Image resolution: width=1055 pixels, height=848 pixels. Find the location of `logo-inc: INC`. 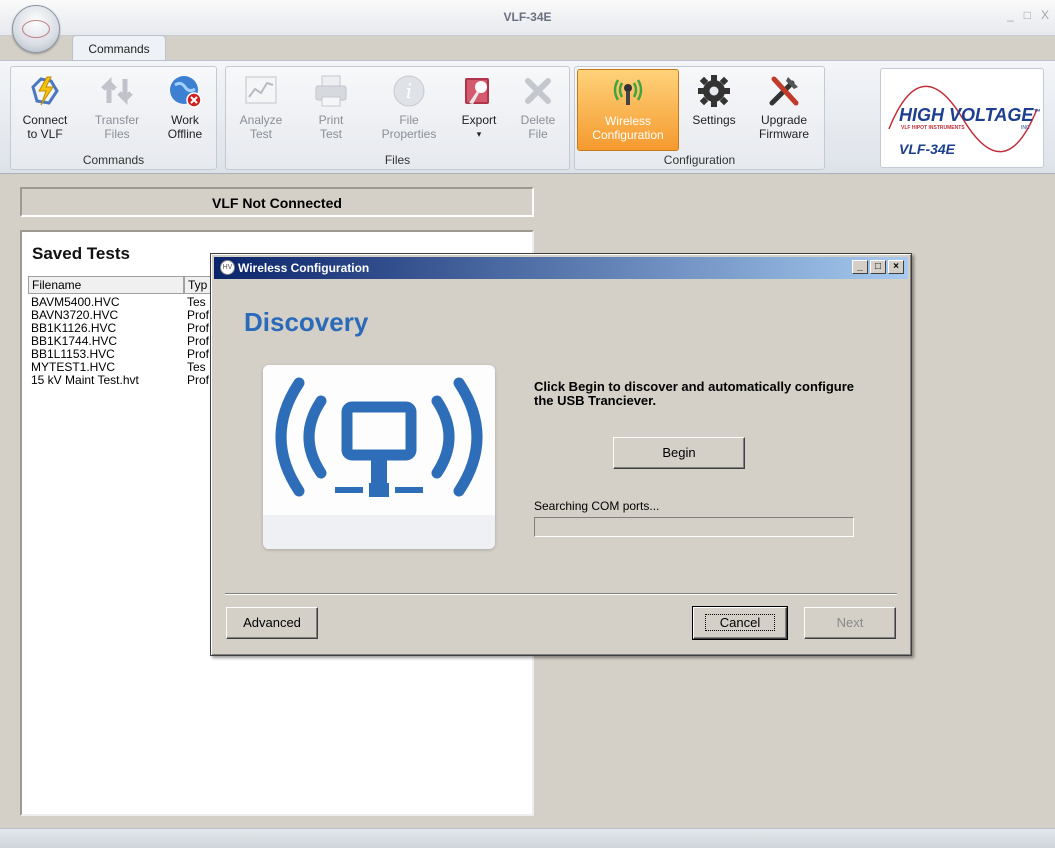

logo-inc: INC is located at coordinates (1025, 128).